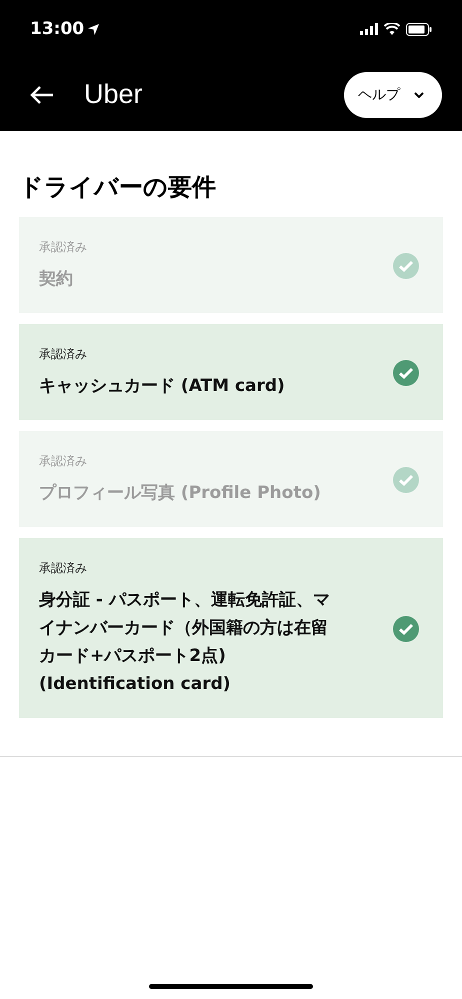  What do you see at coordinates (185, 642) in the screenshot?
I see `requirement-title: 身分証 - パスポート、運転免許証、マイナンバーカード（外国籍の方は在留カード+パスポート2点) (Identification card)` at bounding box center [185, 642].